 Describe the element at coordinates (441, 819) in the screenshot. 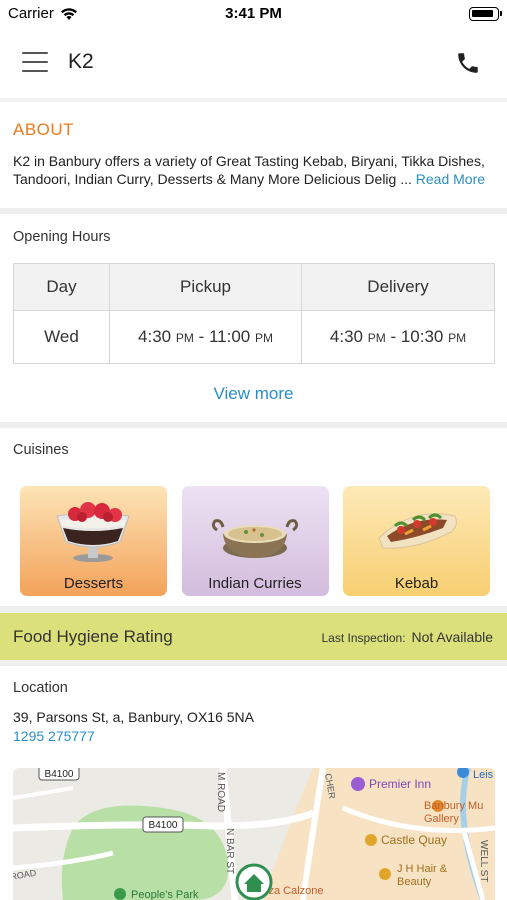

I see `map-poi-gallery: Gallery` at that location.